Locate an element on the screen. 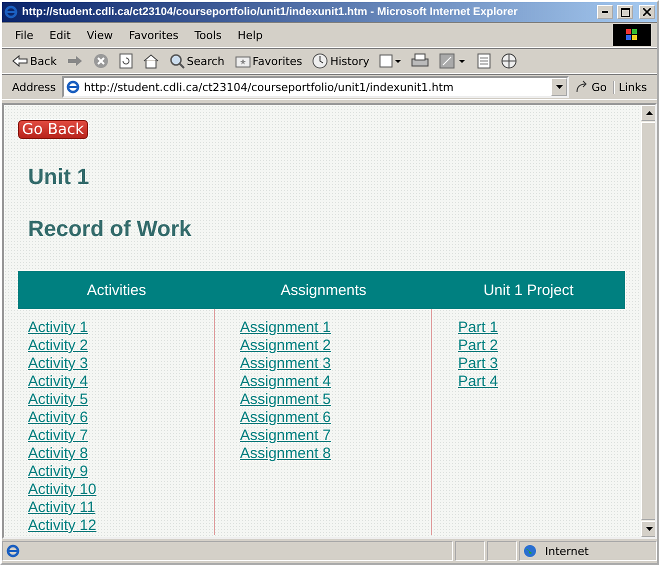 This screenshot has height=565, width=659. link: Activity 6 is located at coordinates (58, 418).